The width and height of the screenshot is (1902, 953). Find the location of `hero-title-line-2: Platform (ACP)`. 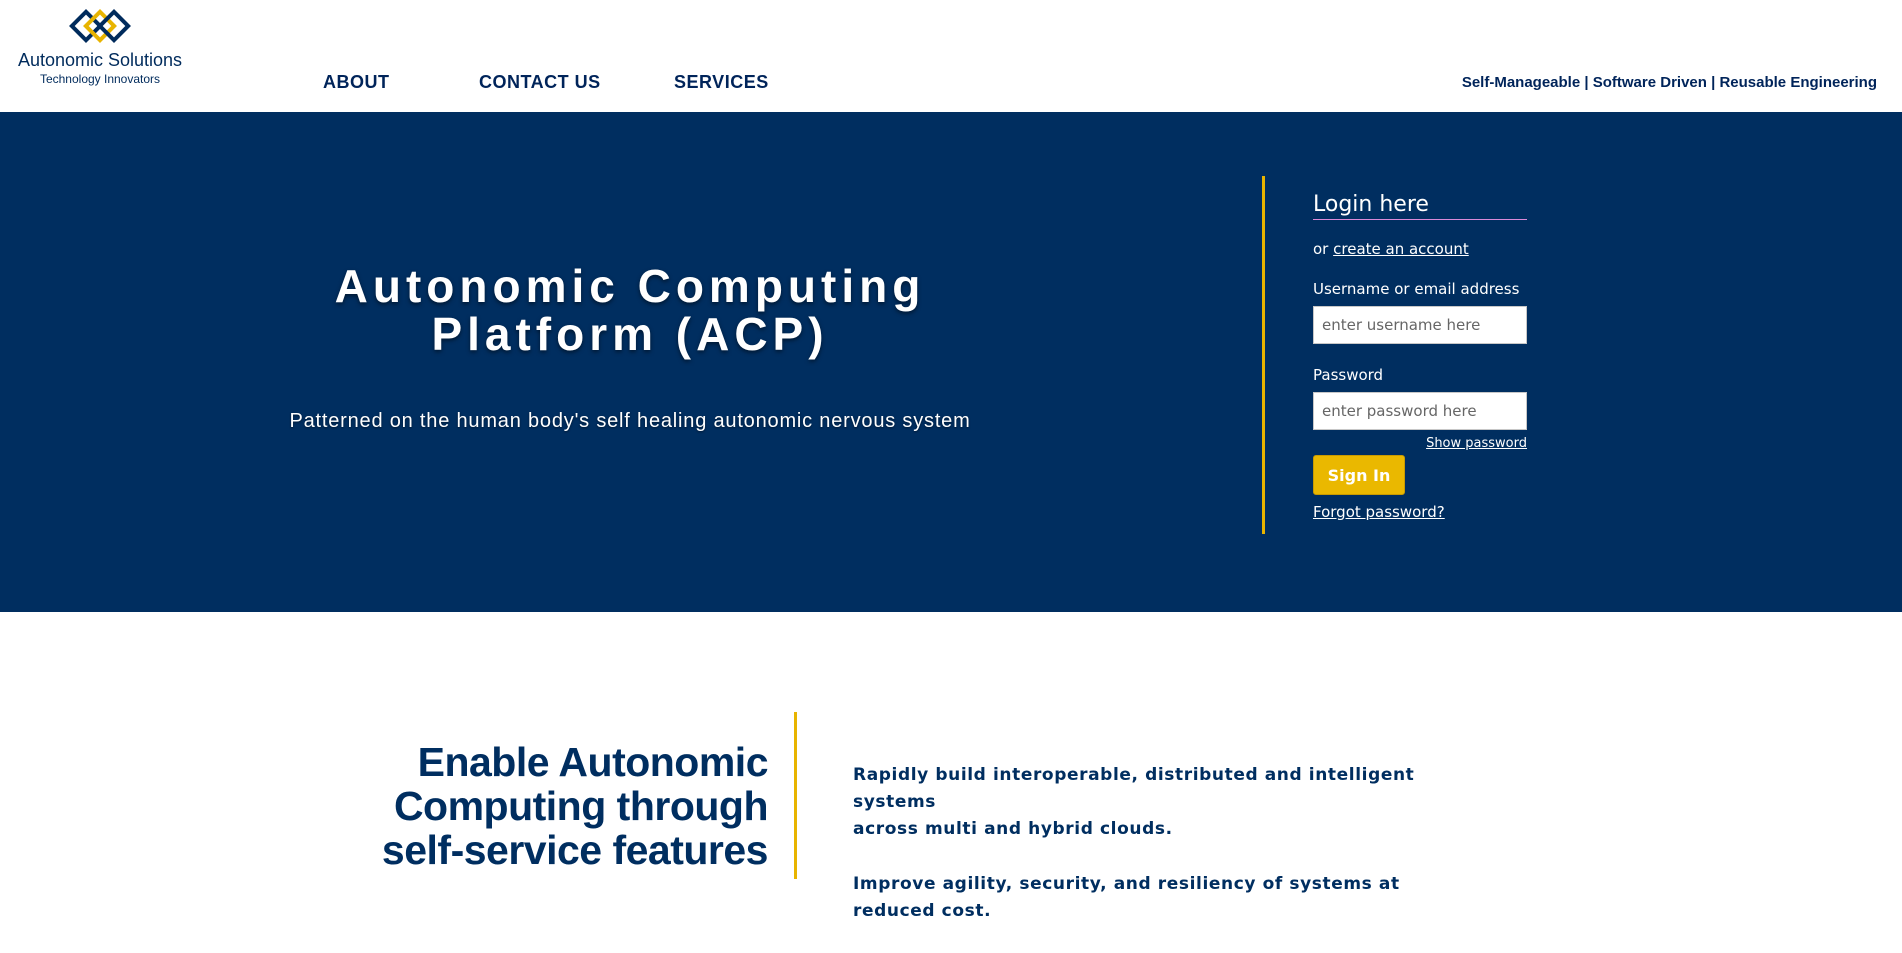

hero-title-line-2: Platform (ACP) is located at coordinates (630, 334).